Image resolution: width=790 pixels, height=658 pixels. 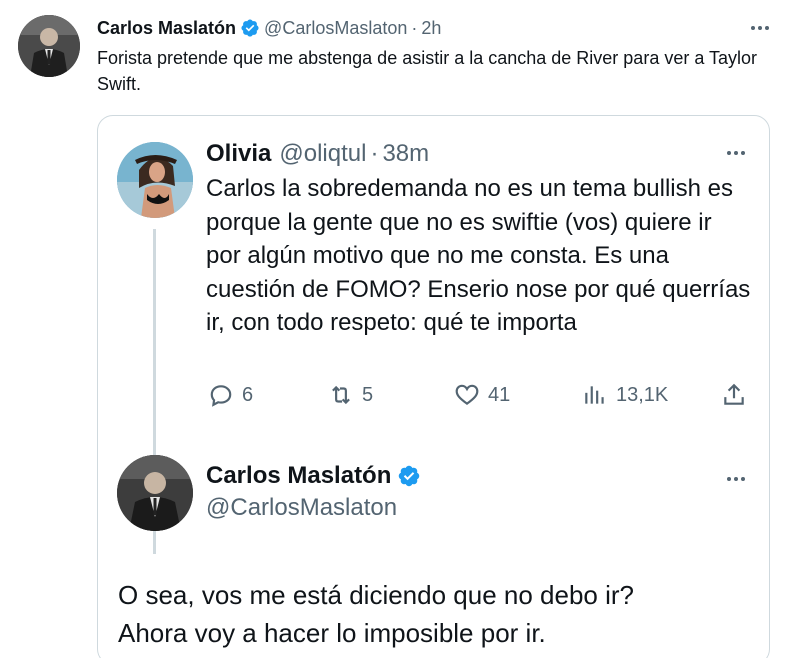 What do you see at coordinates (341, 395) in the screenshot?
I see `retweet-icon` at bounding box center [341, 395].